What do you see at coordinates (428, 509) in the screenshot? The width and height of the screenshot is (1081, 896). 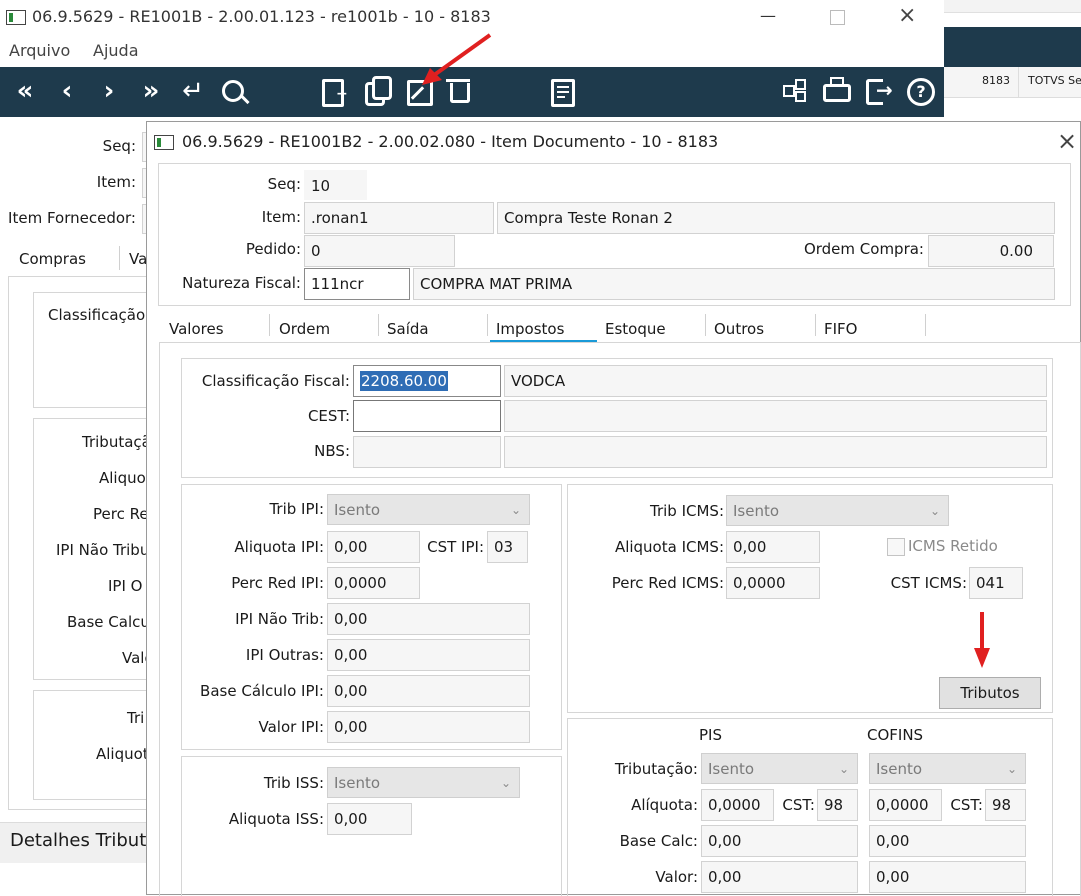 I see `trib-ipi-select: Isento ⌄` at bounding box center [428, 509].